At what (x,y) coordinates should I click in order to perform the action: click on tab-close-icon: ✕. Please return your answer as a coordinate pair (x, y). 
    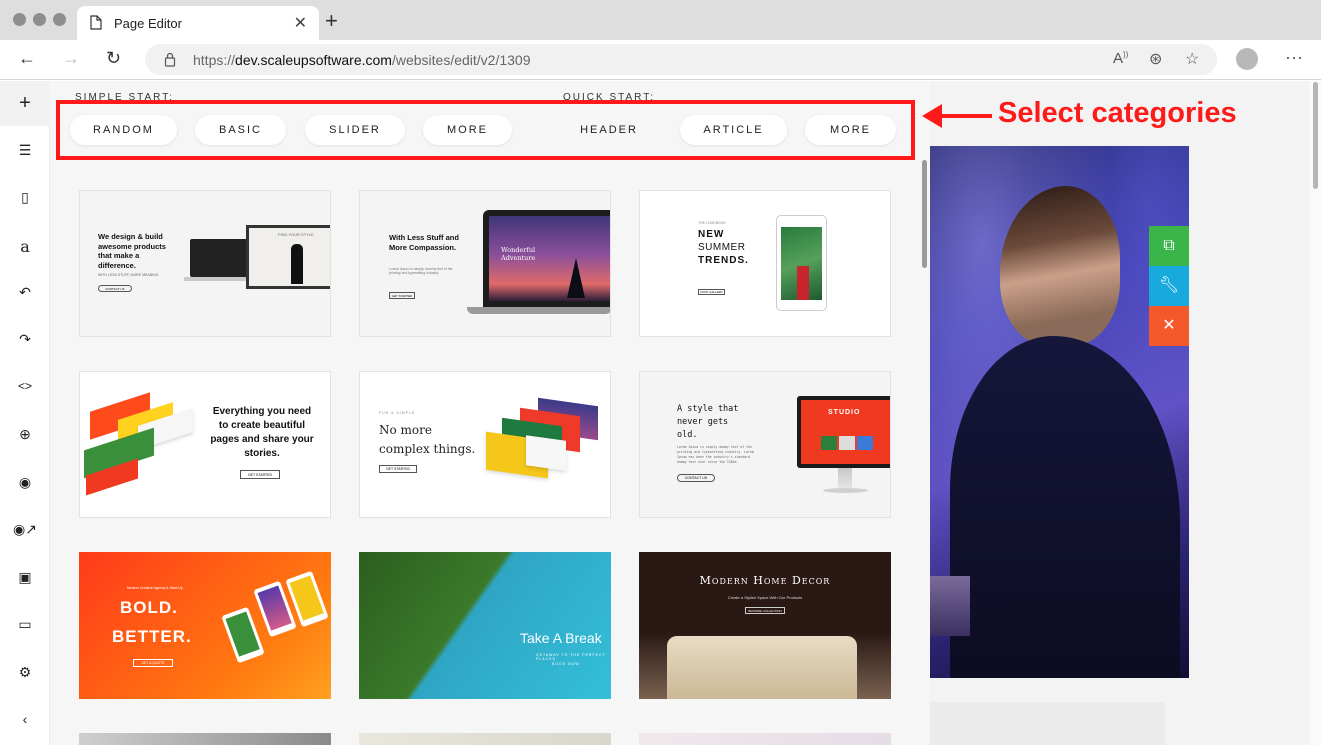
    Looking at the image, I should click on (300, 23).